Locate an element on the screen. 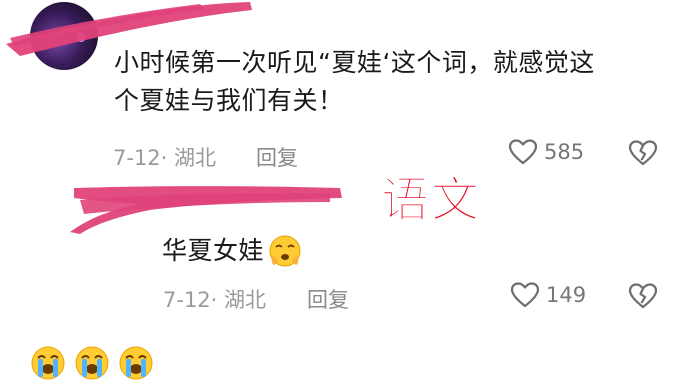 The image size is (690, 389). comment-like-count: 585 is located at coordinates (564, 152).